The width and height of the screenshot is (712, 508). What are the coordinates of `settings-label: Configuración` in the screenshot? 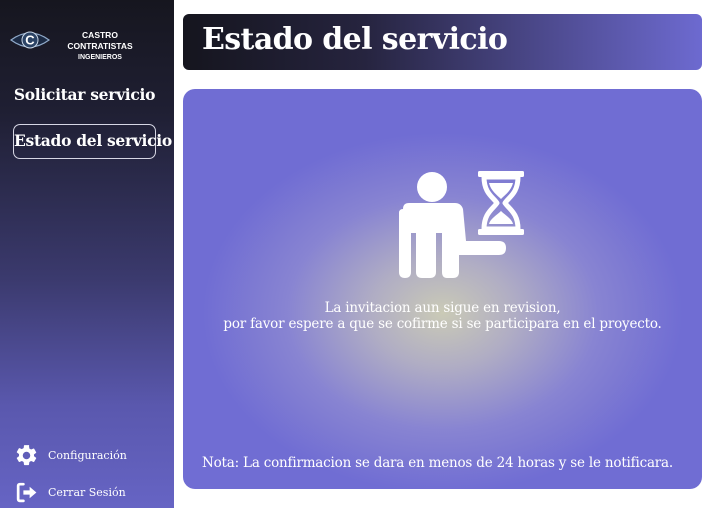 It's located at (87, 455).